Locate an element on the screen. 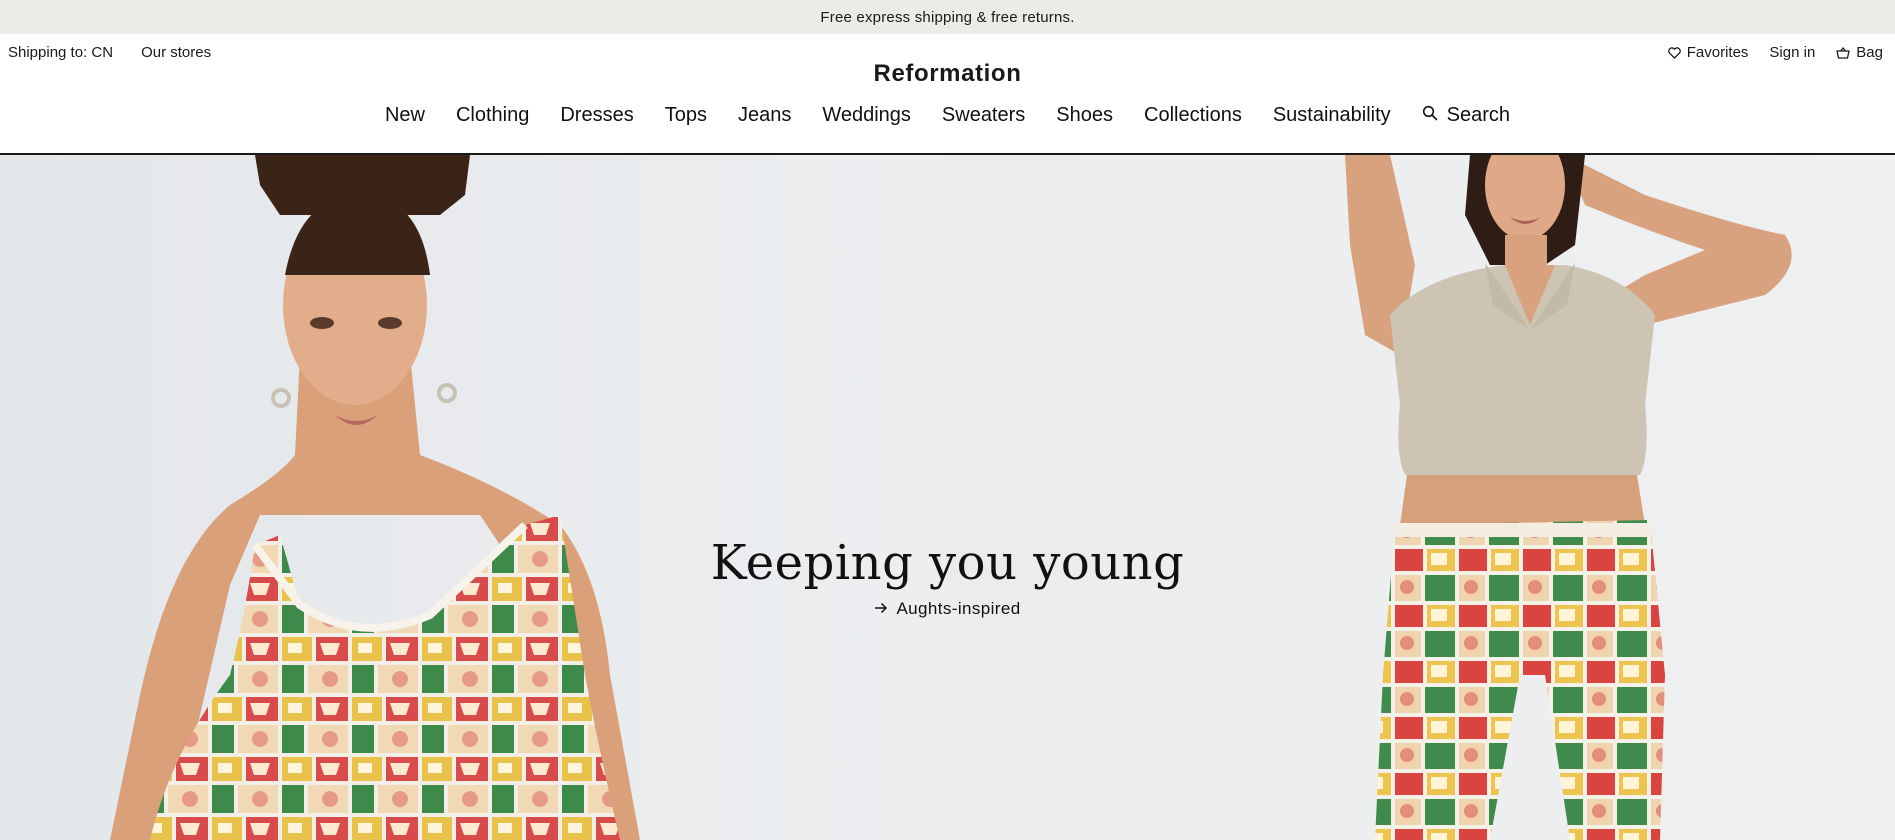 The height and width of the screenshot is (840, 1895). promo-banner: Free express shipping & free returns. is located at coordinates (947, 17).